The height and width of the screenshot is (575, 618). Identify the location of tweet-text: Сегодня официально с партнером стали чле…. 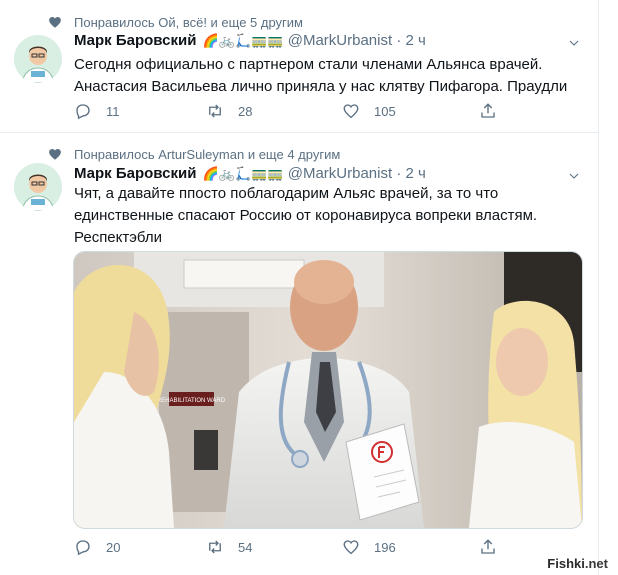
(321, 75).